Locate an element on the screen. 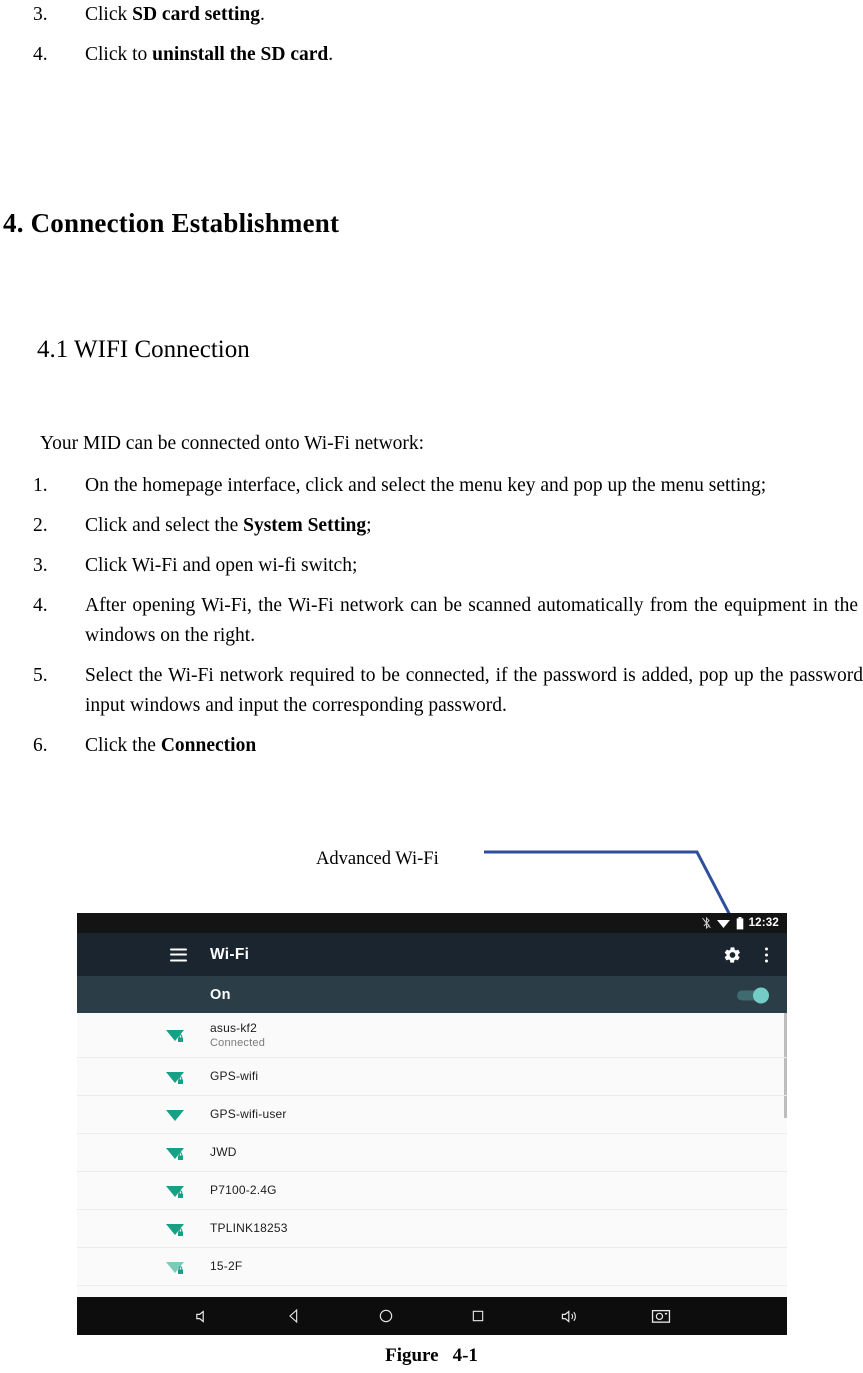 The height and width of the screenshot is (1373, 863). caption-number: 4-1 is located at coordinates (465, 1355).